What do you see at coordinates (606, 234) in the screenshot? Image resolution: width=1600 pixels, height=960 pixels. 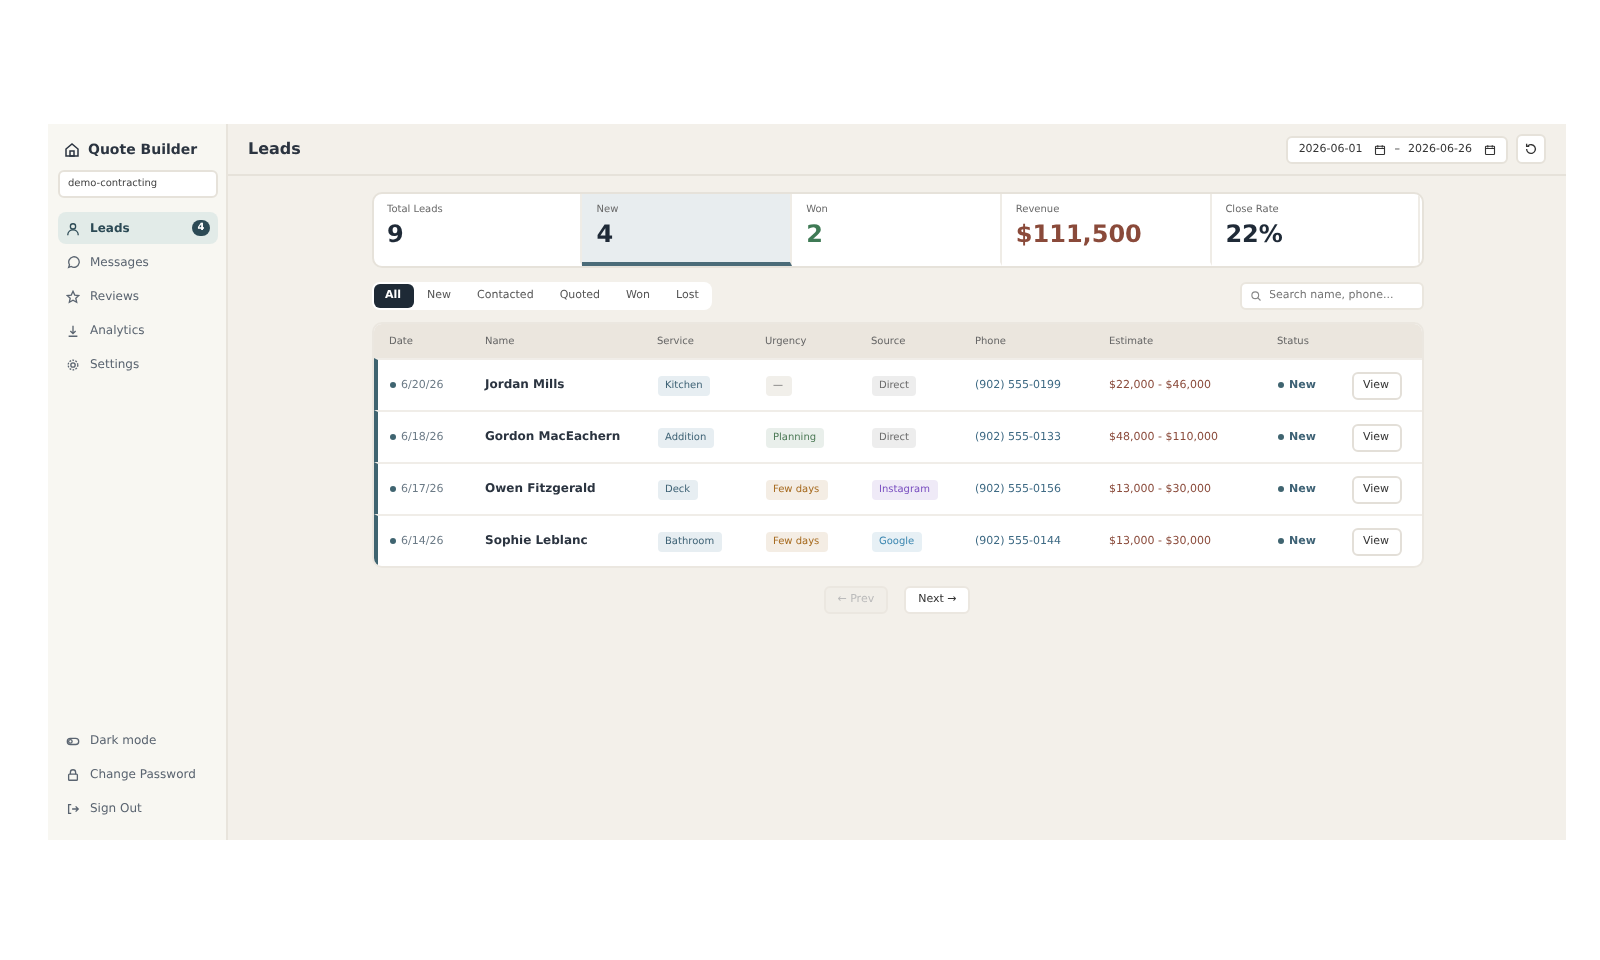 I see `stat-value: 4` at bounding box center [606, 234].